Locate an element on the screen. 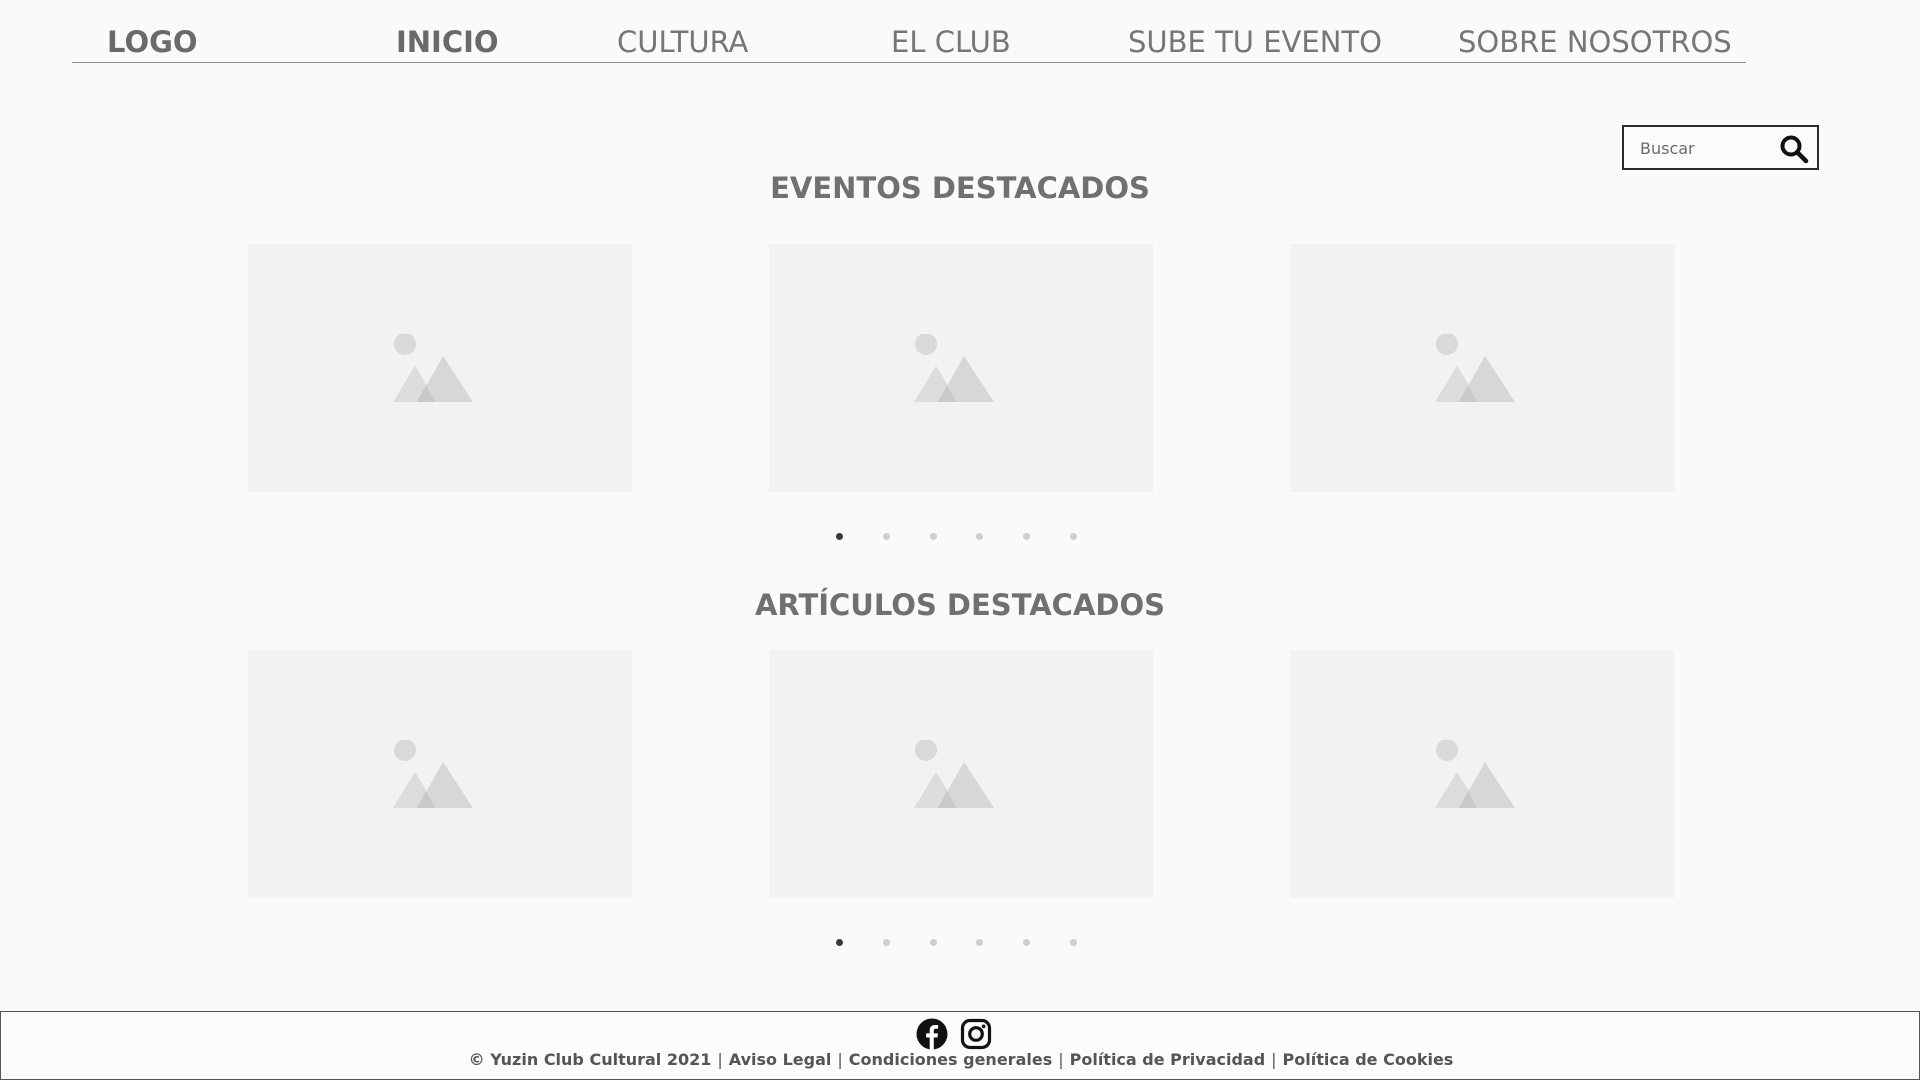 The height and width of the screenshot is (1080, 1920). link-politica-cookies: Política de Cookies is located at coordinates (1368, 1059).